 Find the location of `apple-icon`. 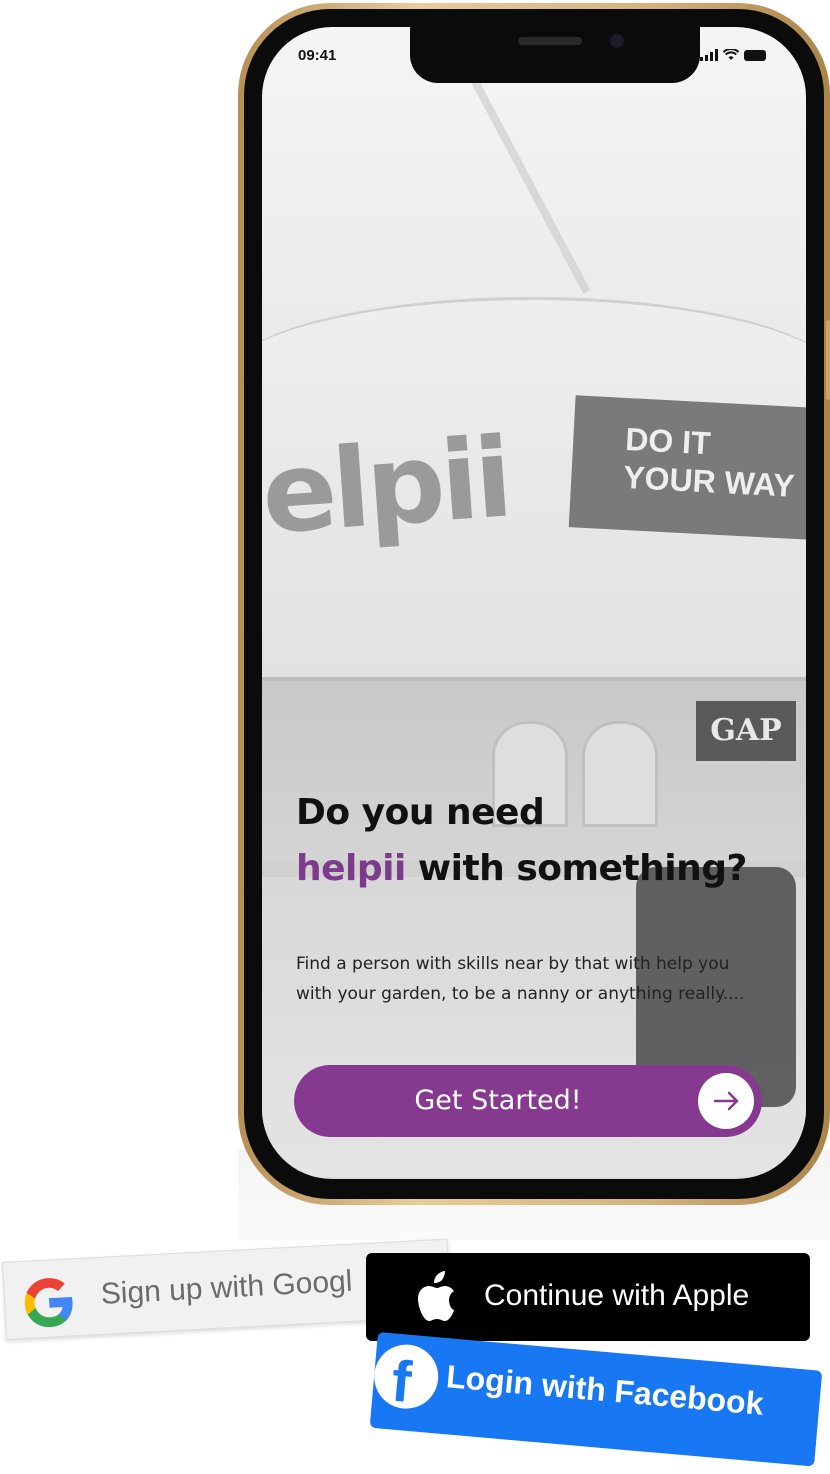

apple-icon is located at coordinates (436, 1296).